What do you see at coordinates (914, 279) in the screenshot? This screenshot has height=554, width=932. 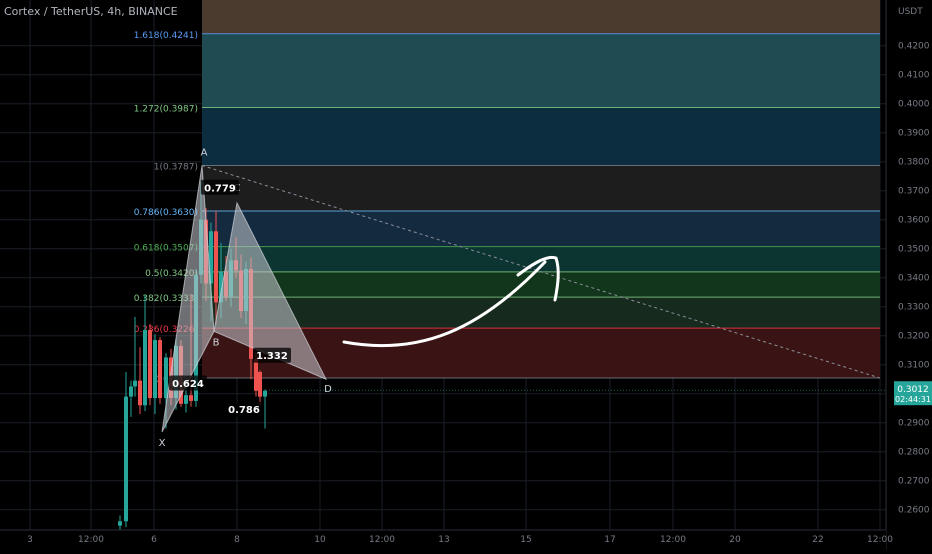 I see `price-tick-label: 0.3400` at bounding box center [914, 279].